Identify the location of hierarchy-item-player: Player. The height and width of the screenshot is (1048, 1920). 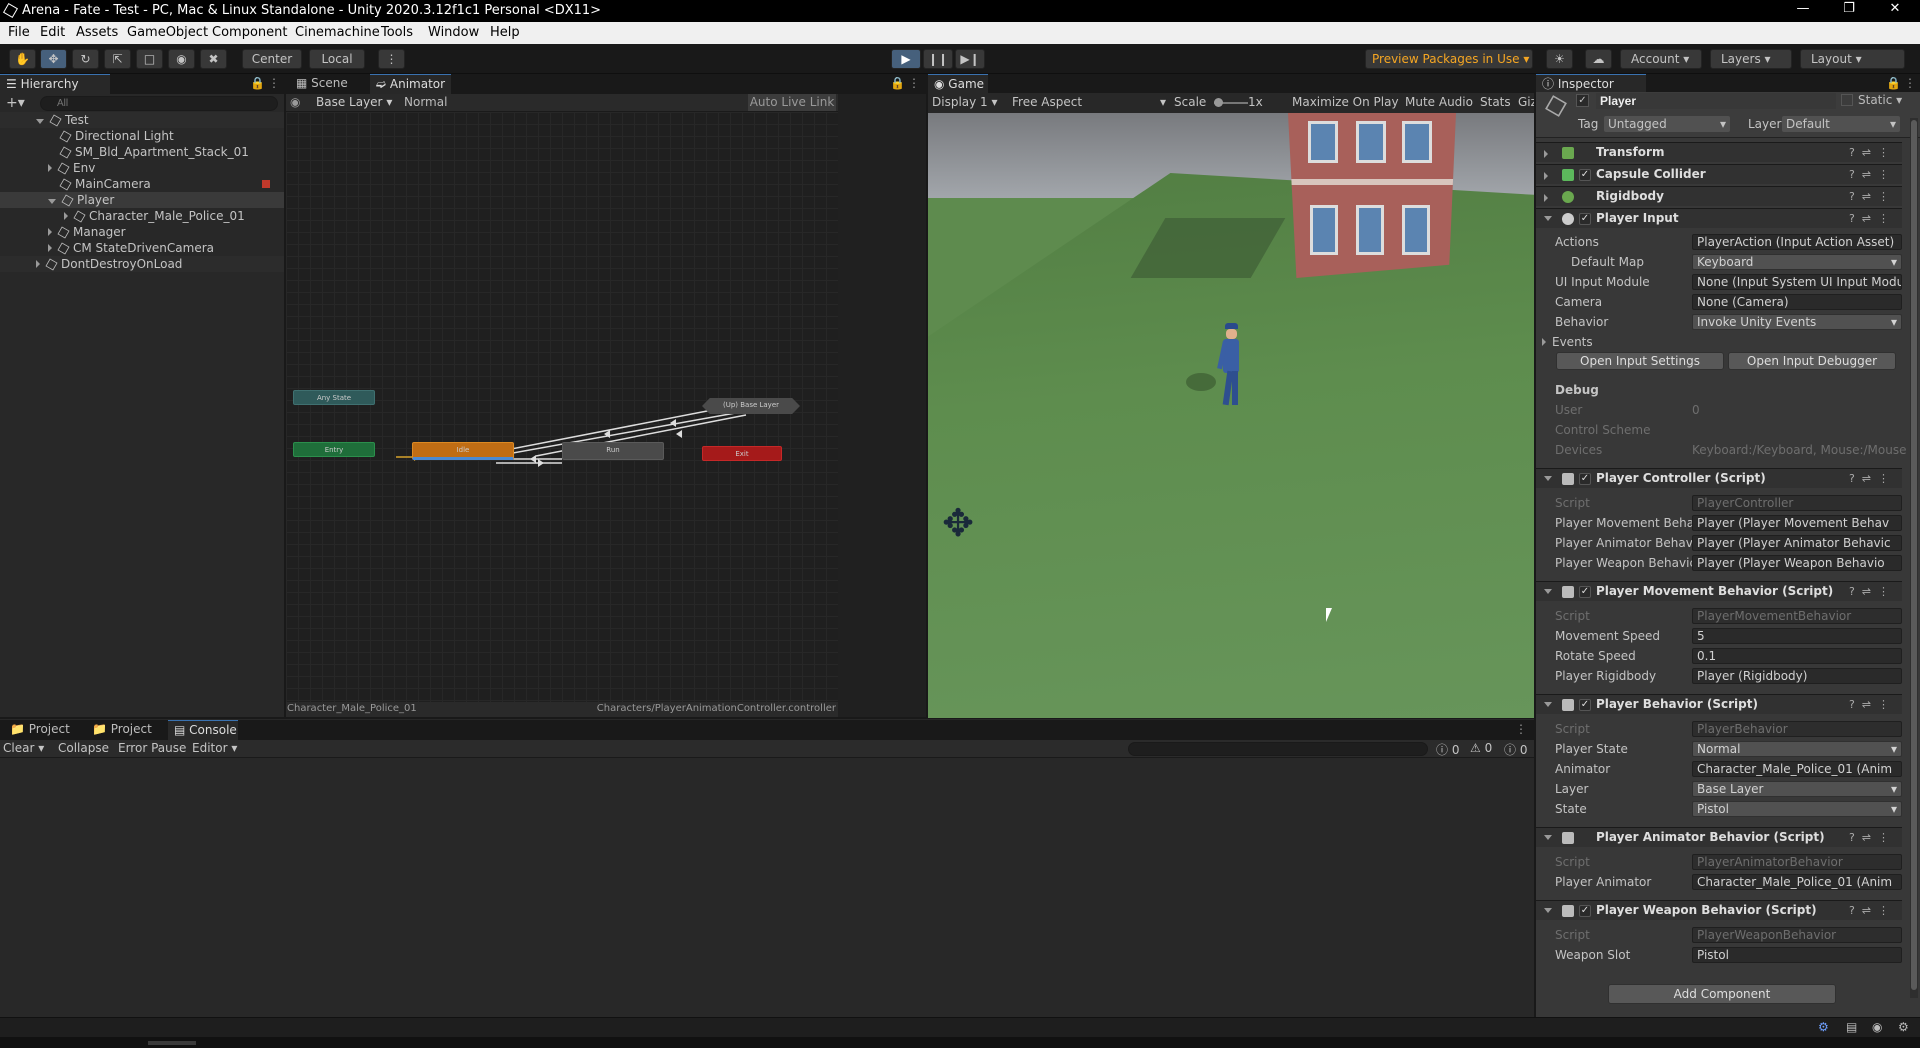
(142, 200).